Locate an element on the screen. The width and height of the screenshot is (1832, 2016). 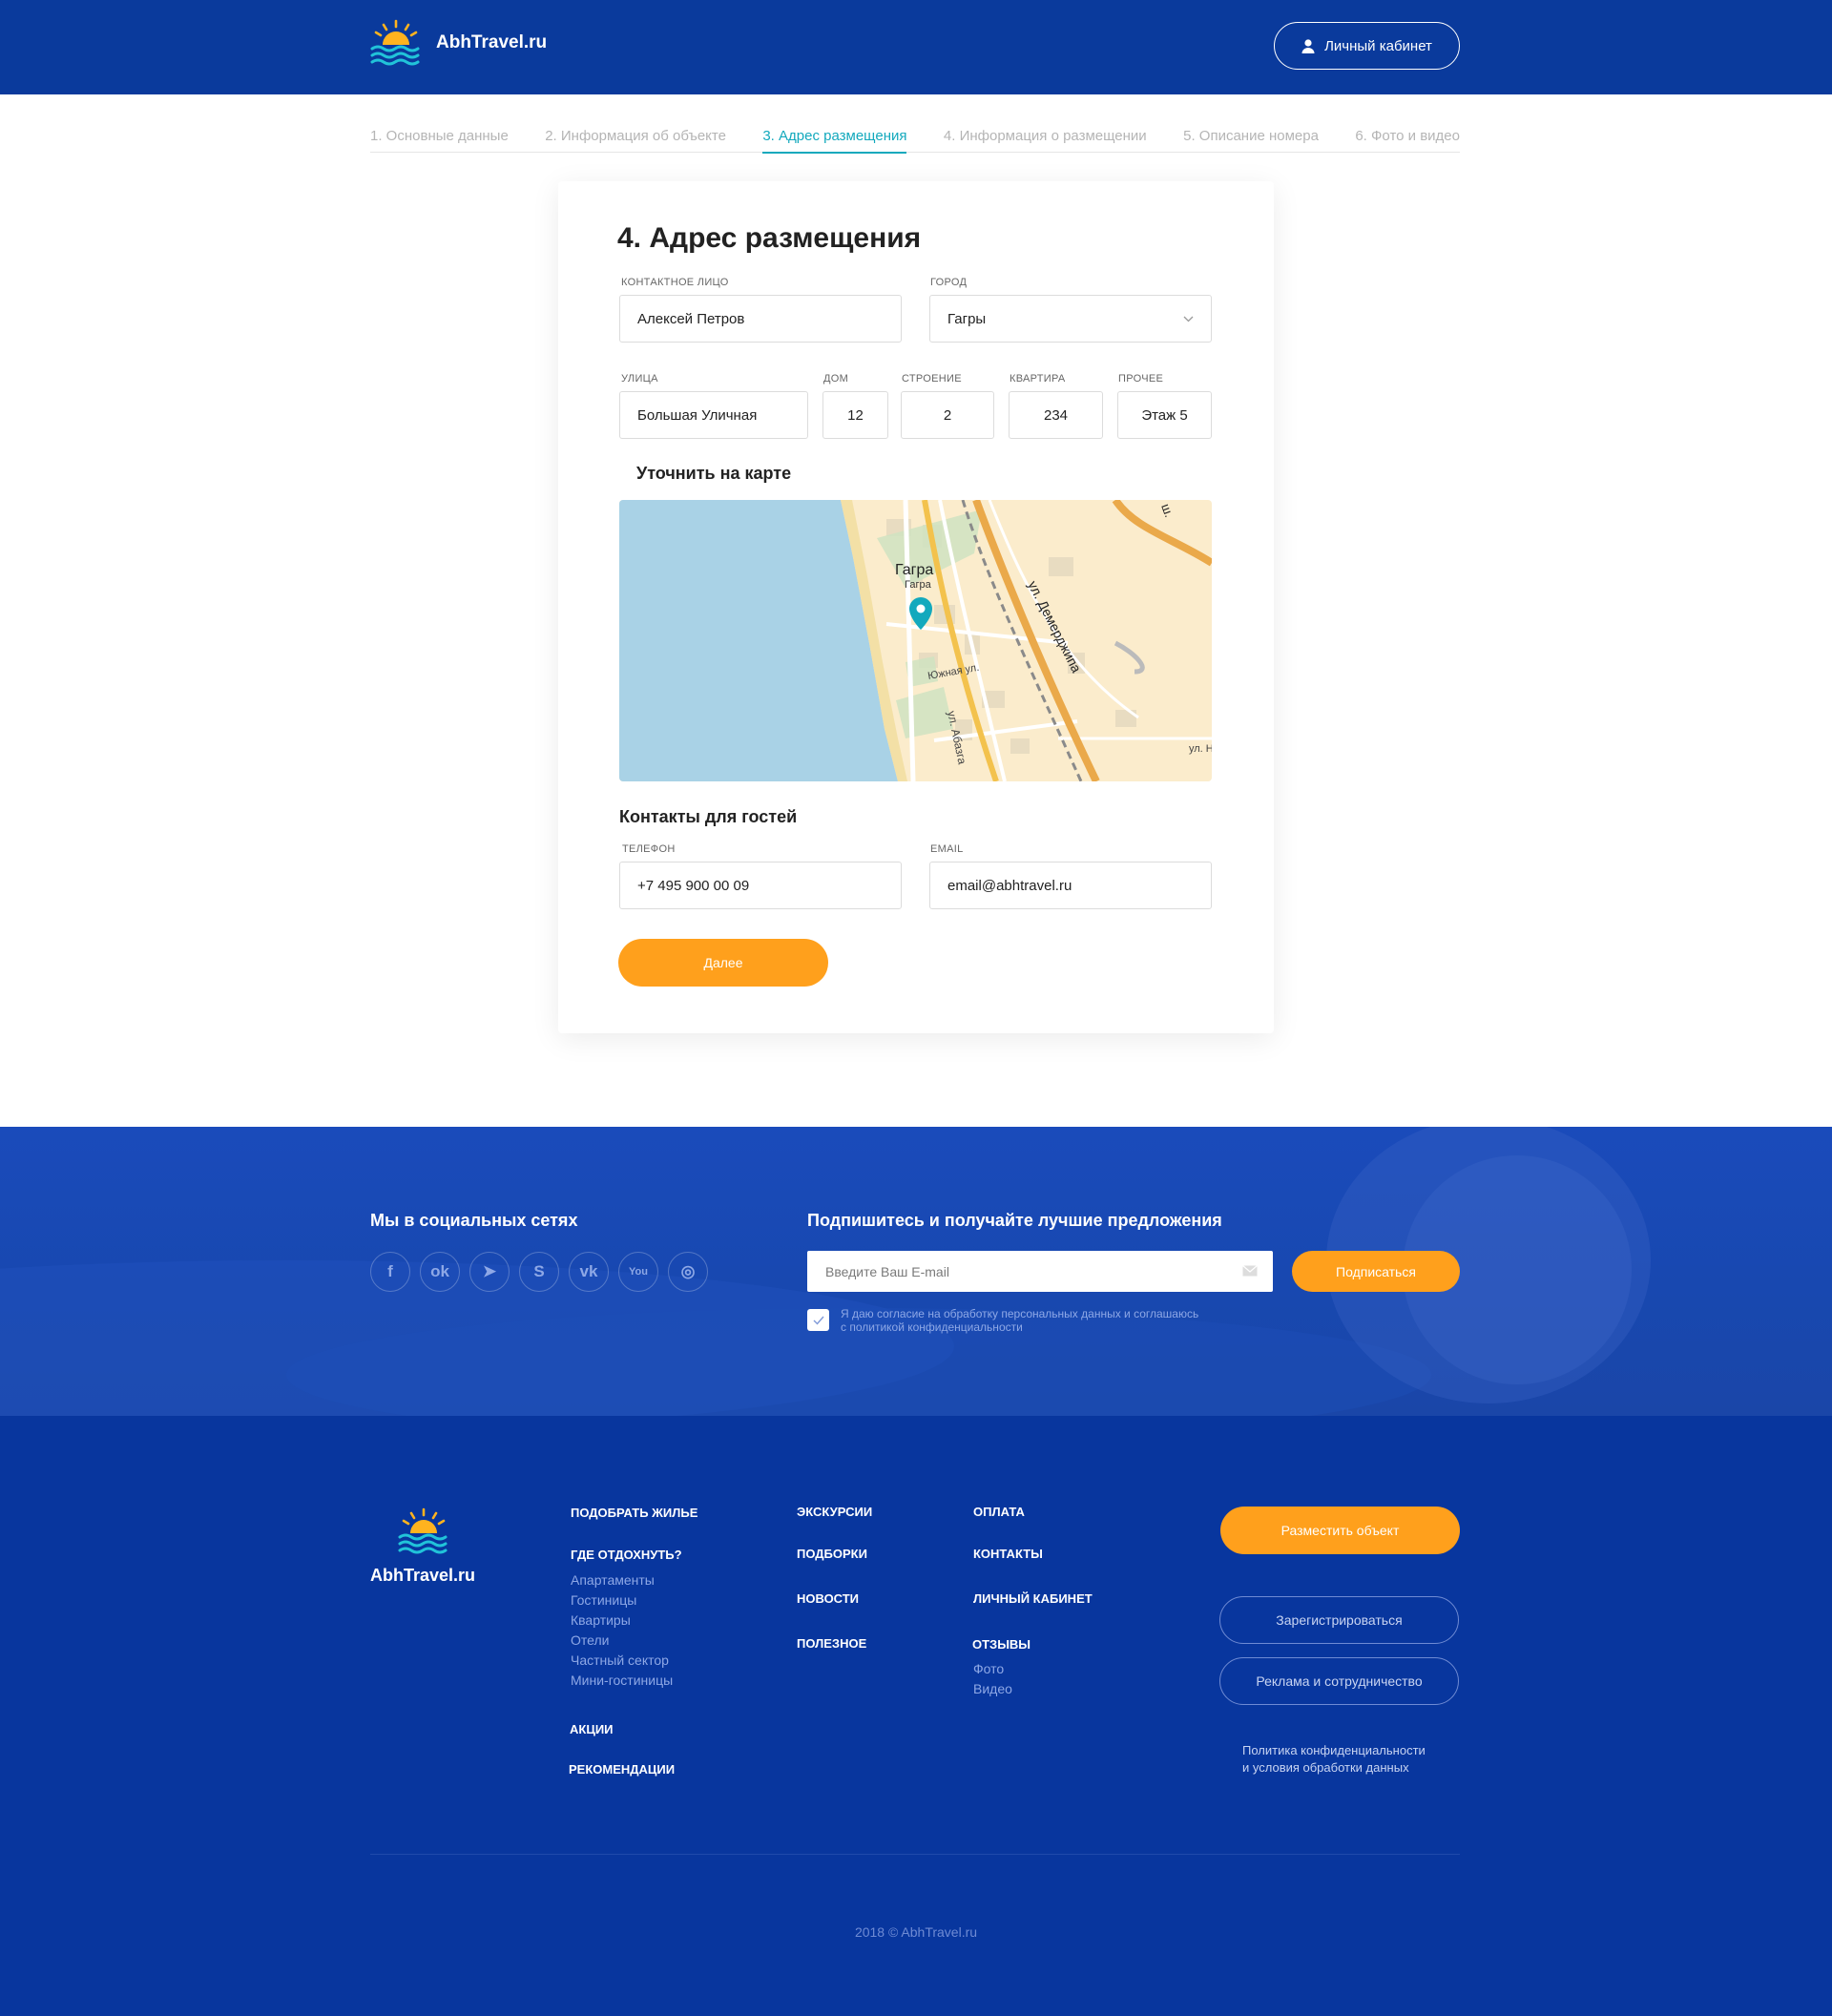
footer-reviews-list: Фото Видео is located at coordinates (992, 1679).